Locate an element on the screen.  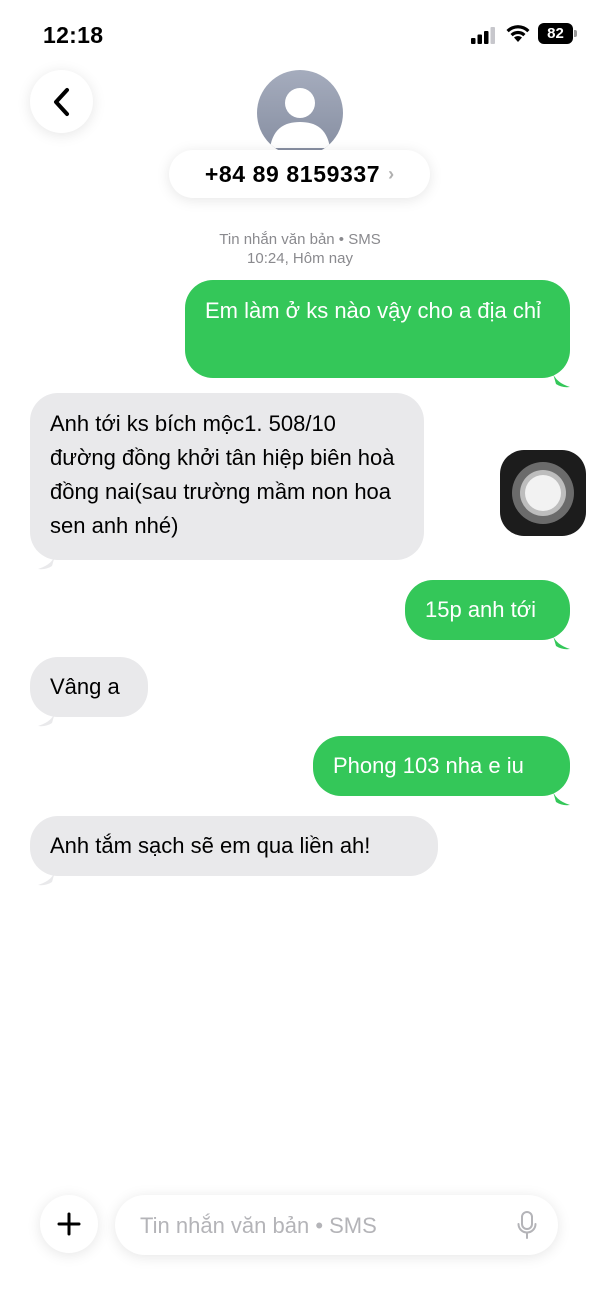
message-text: Phong 103 nha e iu is located at coordinates (428, 765).